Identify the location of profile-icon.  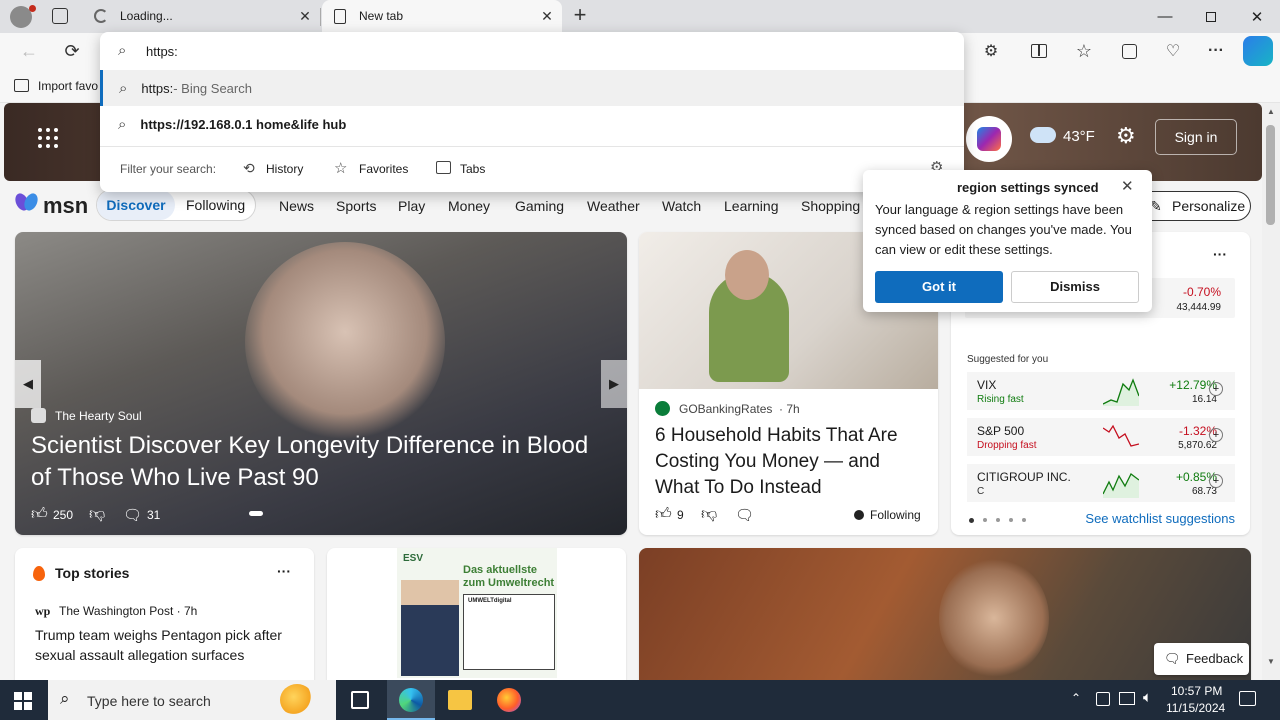
(23, 16).